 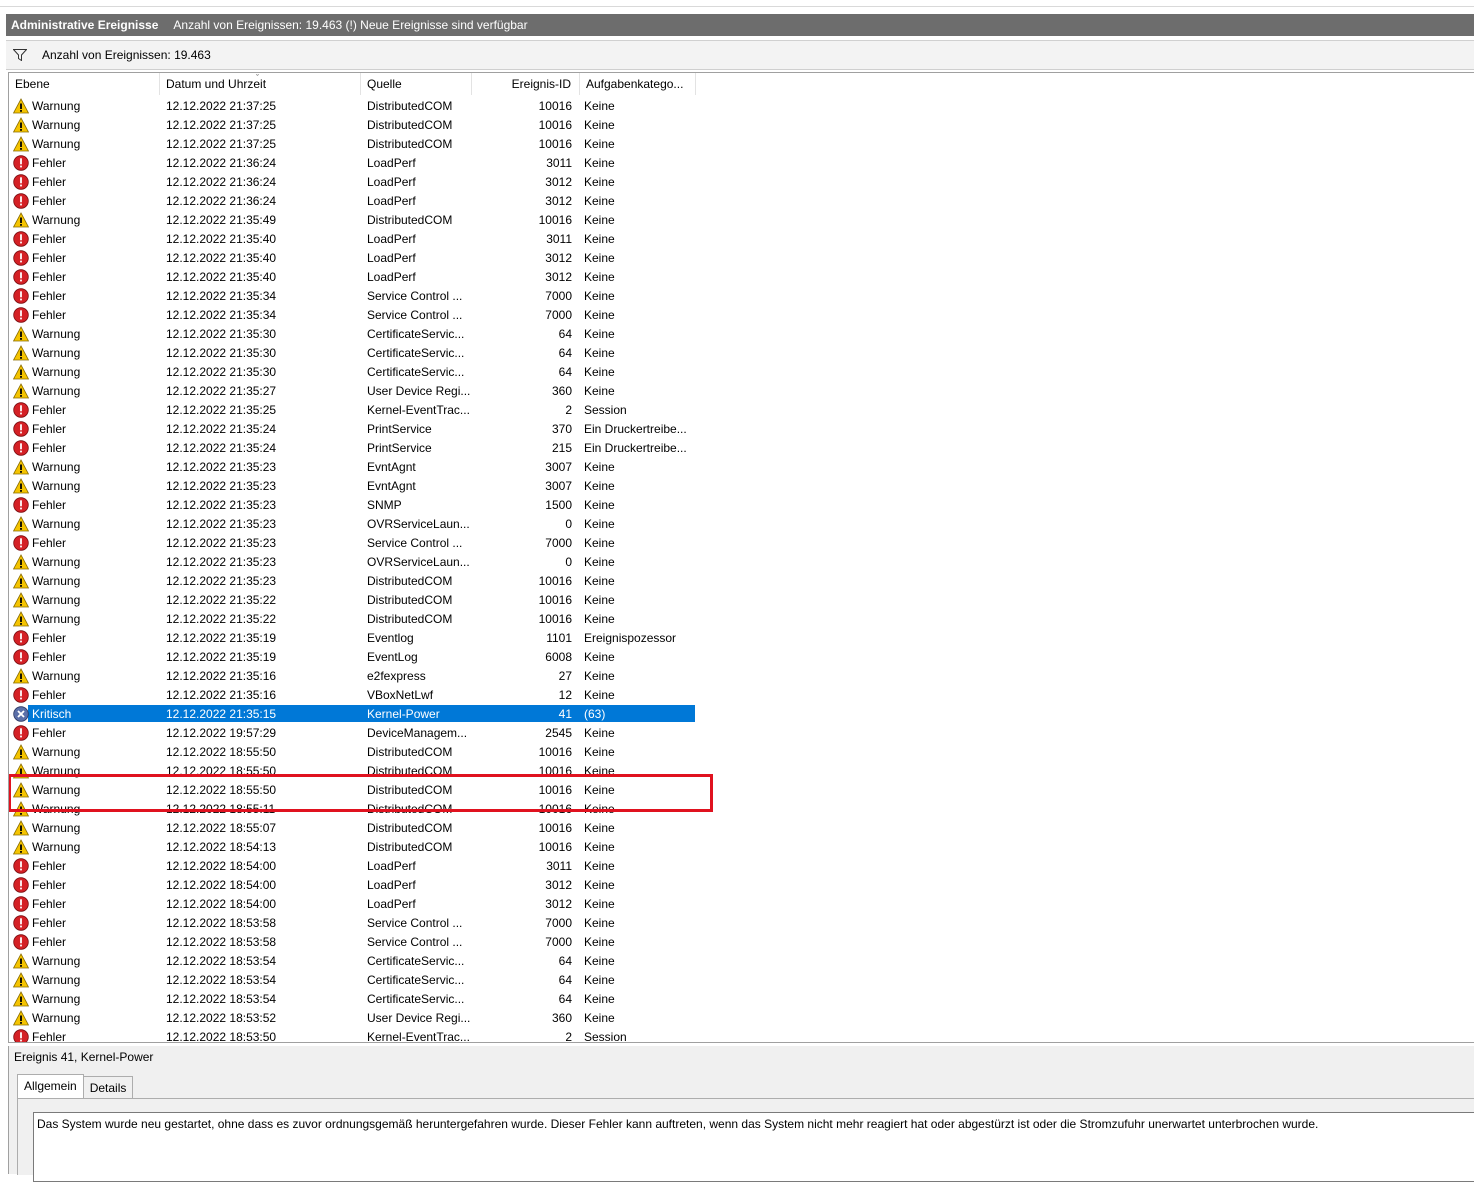 I want to click on cell-date: 12.12.2022 21:35:30, so click(x=221, y=352).